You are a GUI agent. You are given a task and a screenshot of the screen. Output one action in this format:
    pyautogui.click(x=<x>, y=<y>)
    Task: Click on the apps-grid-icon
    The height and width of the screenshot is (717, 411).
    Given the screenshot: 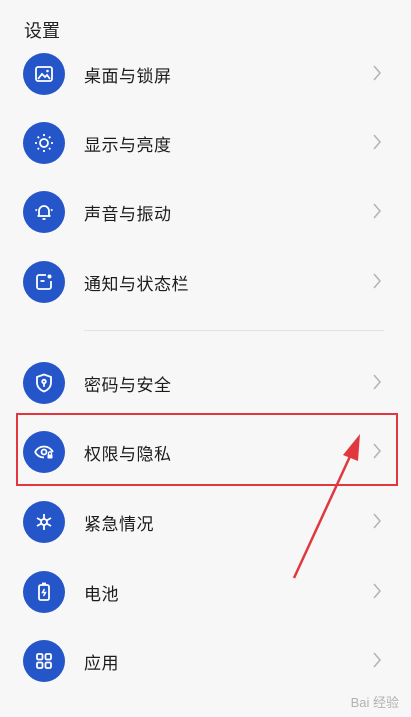 What is the action you would take?
    pyautogui.click(x=44, y=661)
    